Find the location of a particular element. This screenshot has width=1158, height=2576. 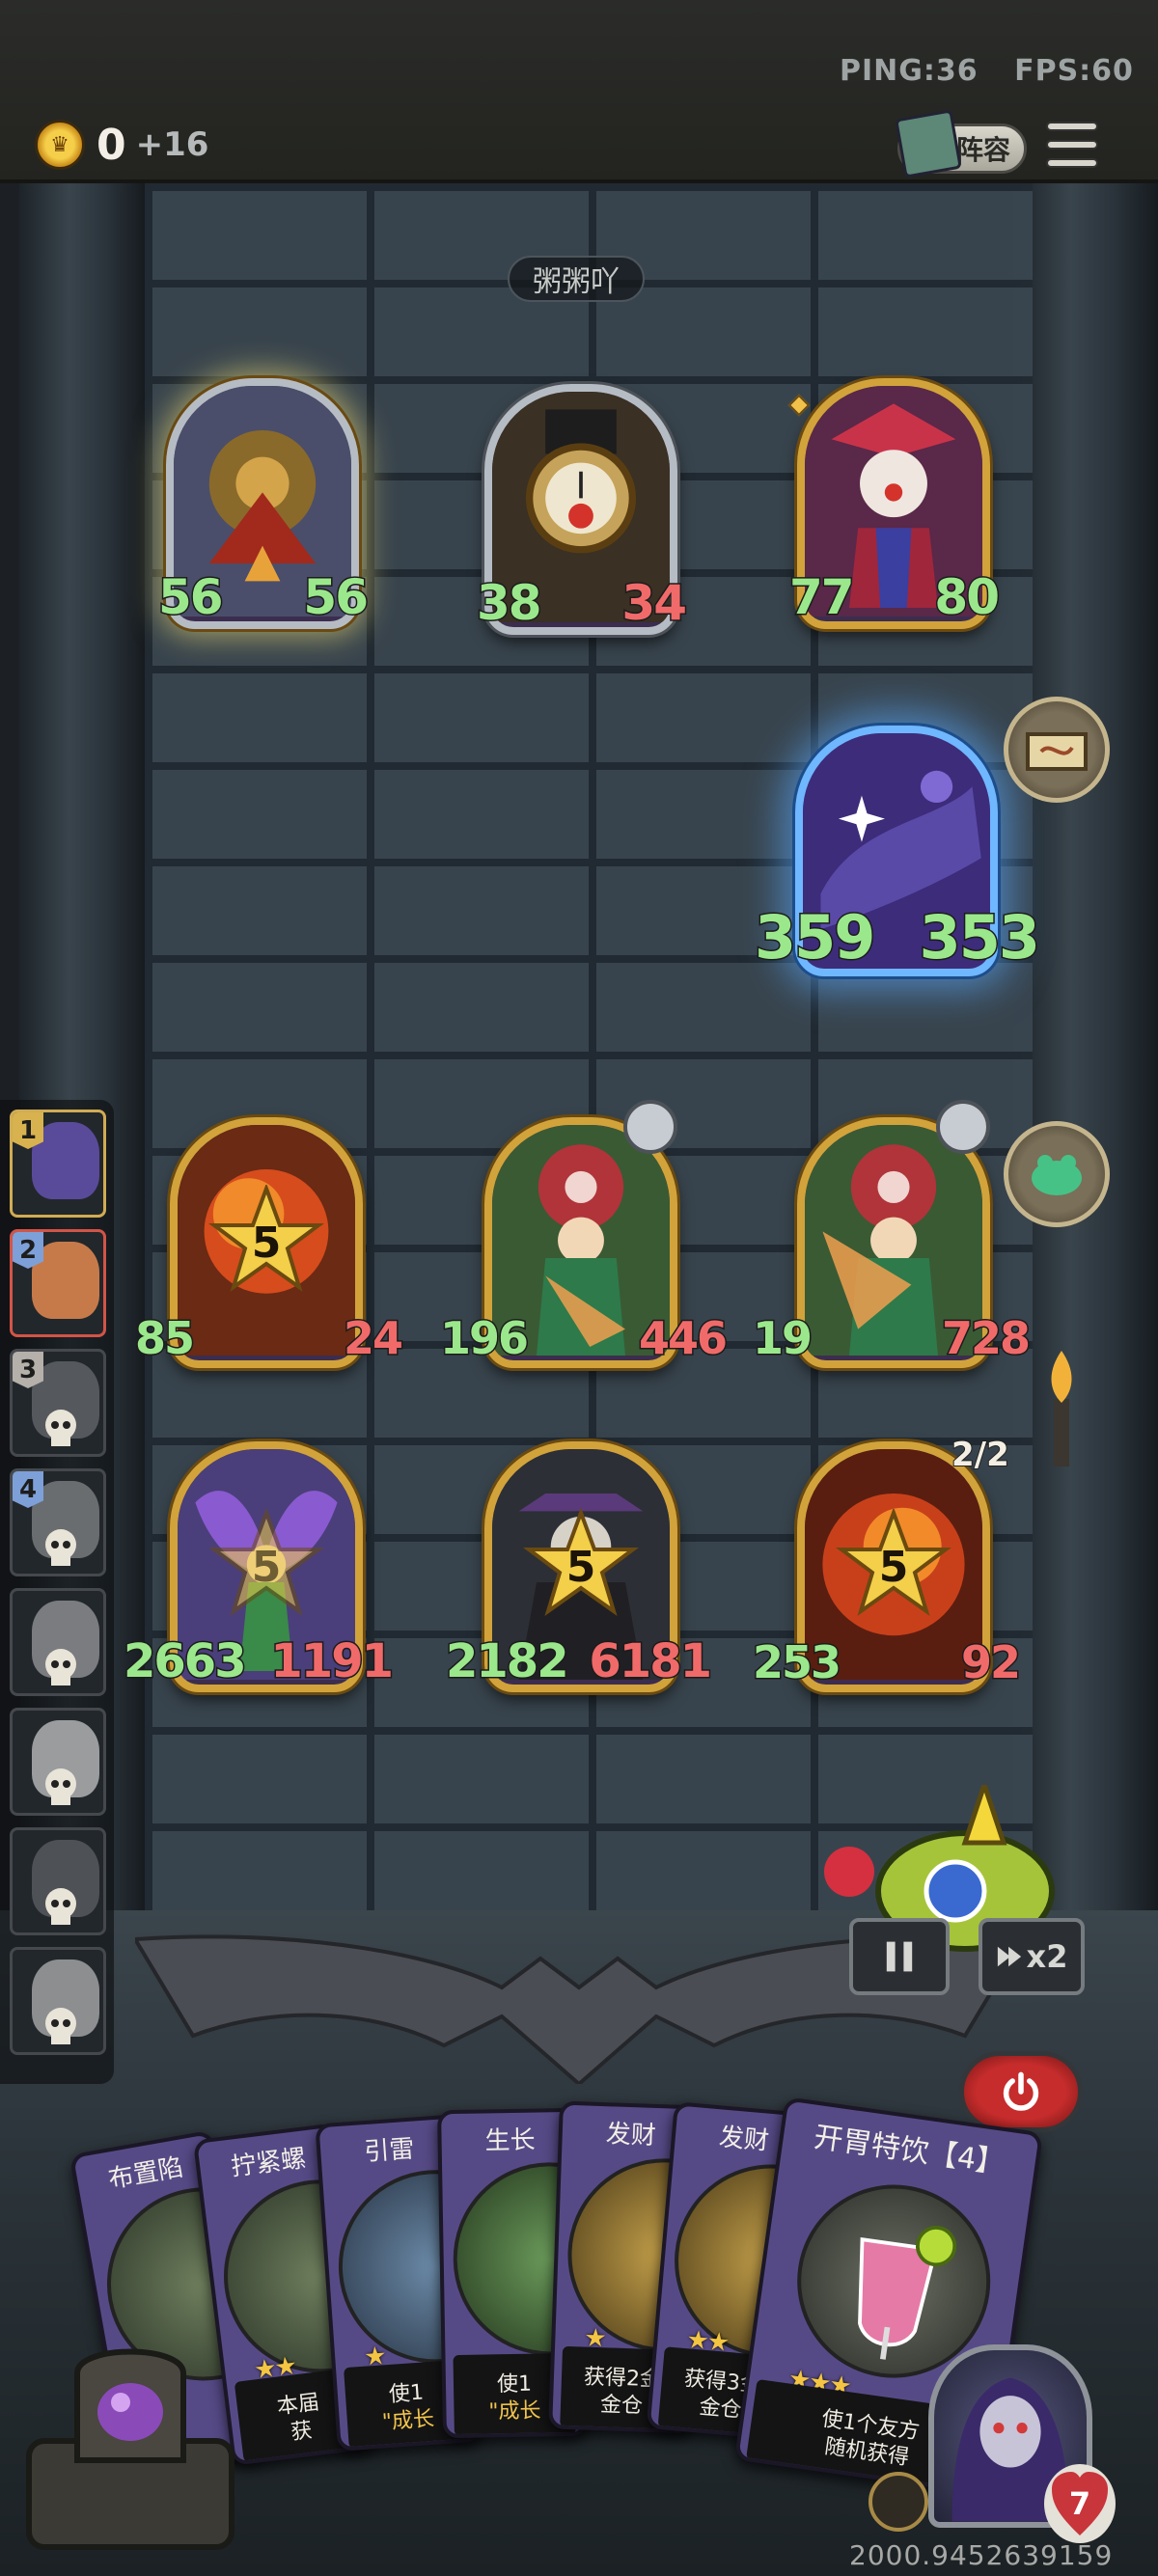

rank-badge: 2 is located at coordinates (28, 1251).